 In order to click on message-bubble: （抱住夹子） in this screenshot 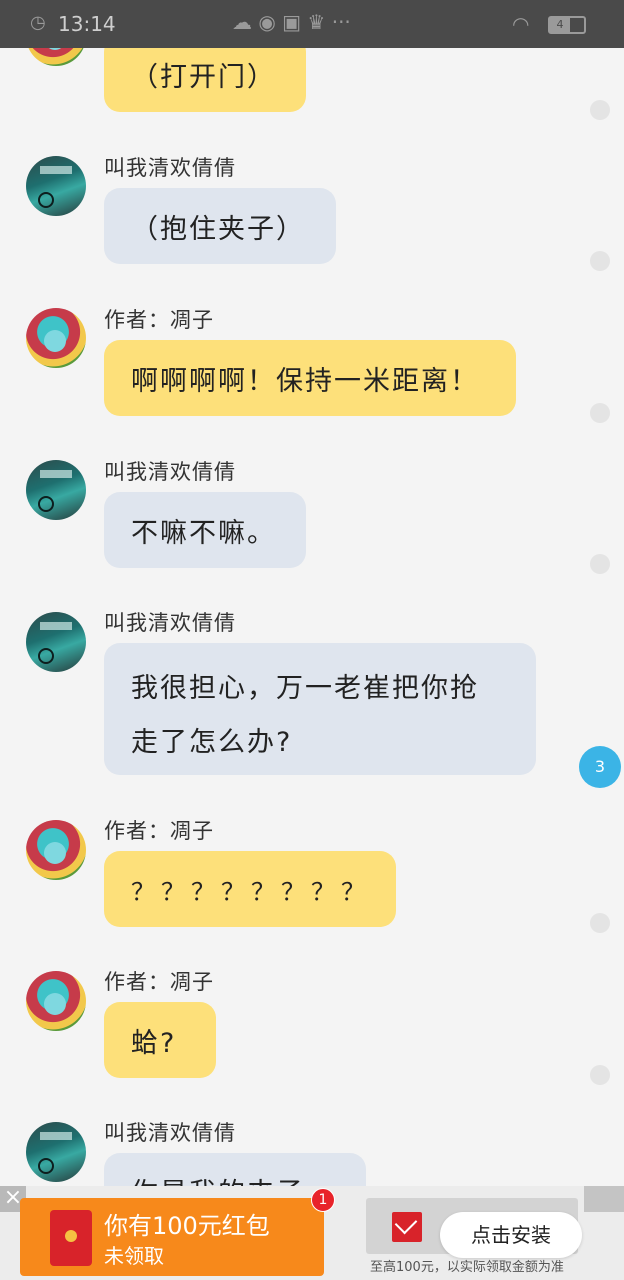, I will do `click(220, 226)`.